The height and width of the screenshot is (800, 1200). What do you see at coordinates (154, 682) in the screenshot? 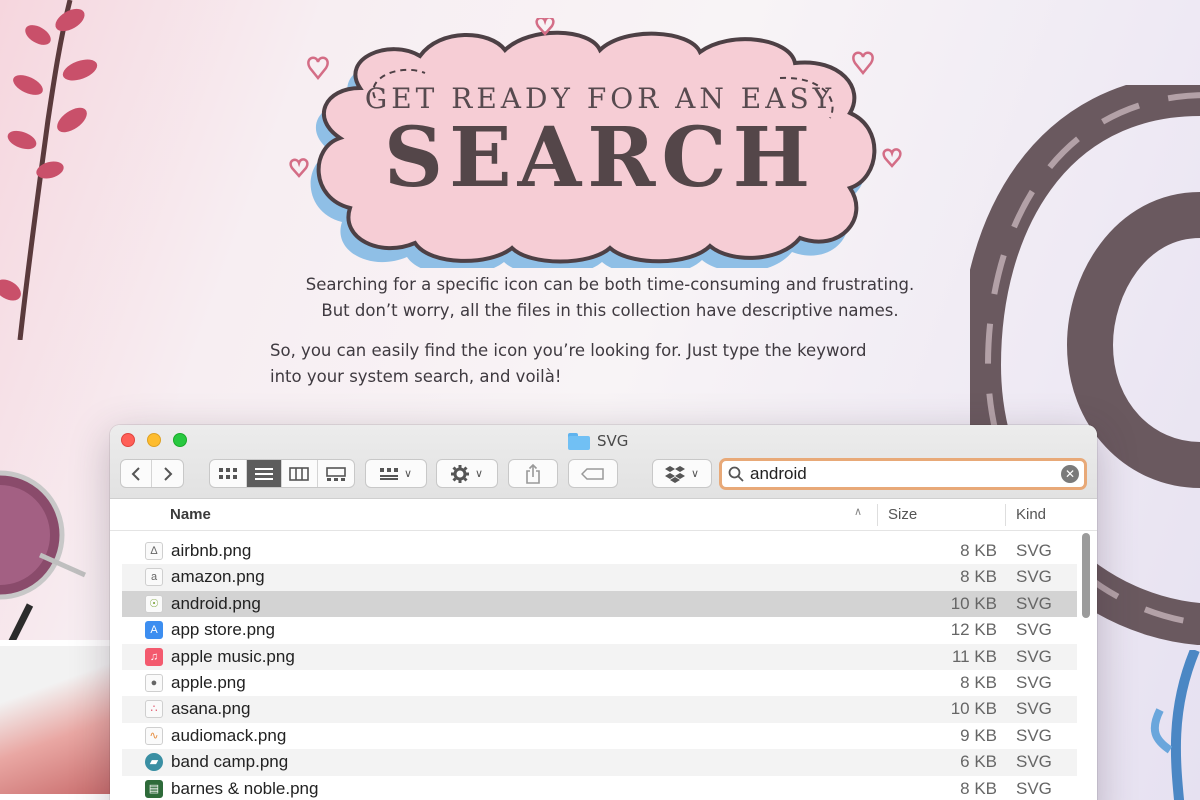
I see `apple-icon: ●` at bounding box center [154, 682].